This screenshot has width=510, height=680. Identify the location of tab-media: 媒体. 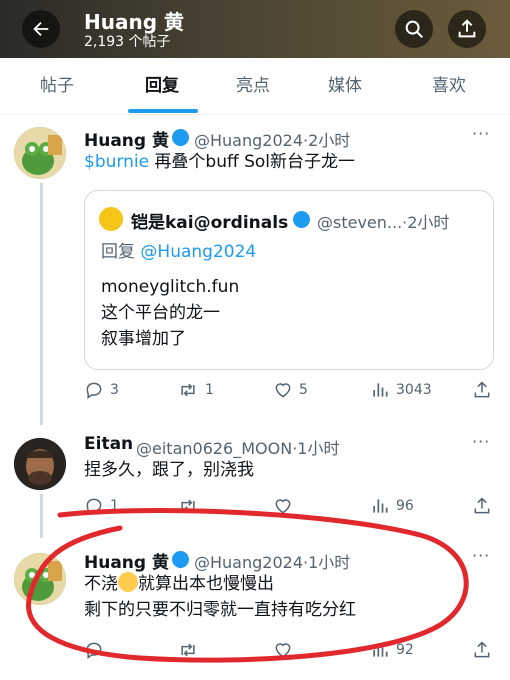
(345, 86).